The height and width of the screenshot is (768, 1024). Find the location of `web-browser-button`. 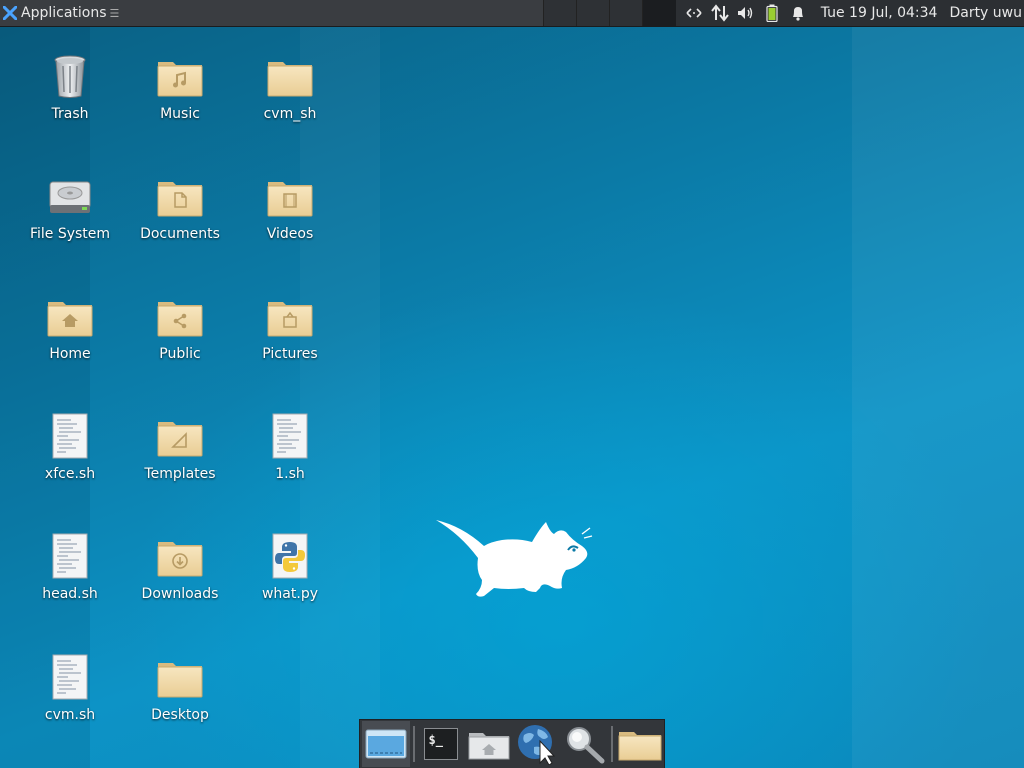

web-browser-button is located at coordinates (537, 744).